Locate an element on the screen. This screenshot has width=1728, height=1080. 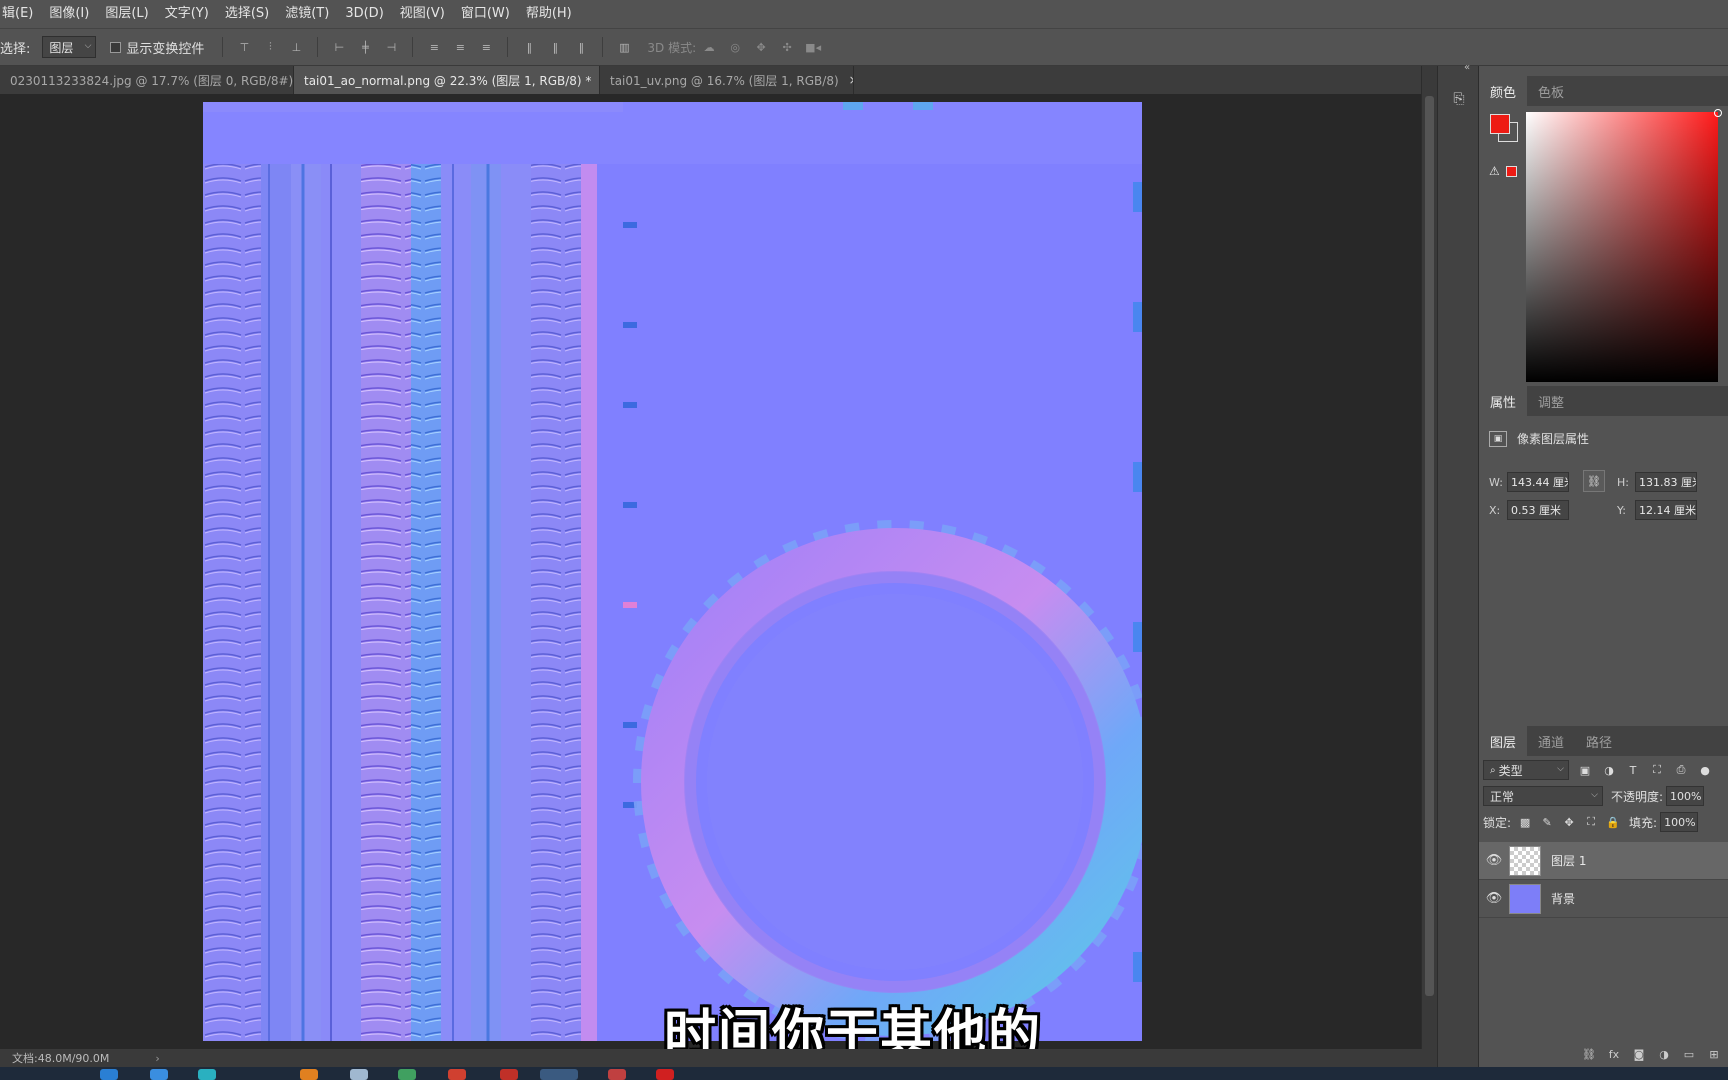
show-transform-checkbox is located at coordinates (116, 47).